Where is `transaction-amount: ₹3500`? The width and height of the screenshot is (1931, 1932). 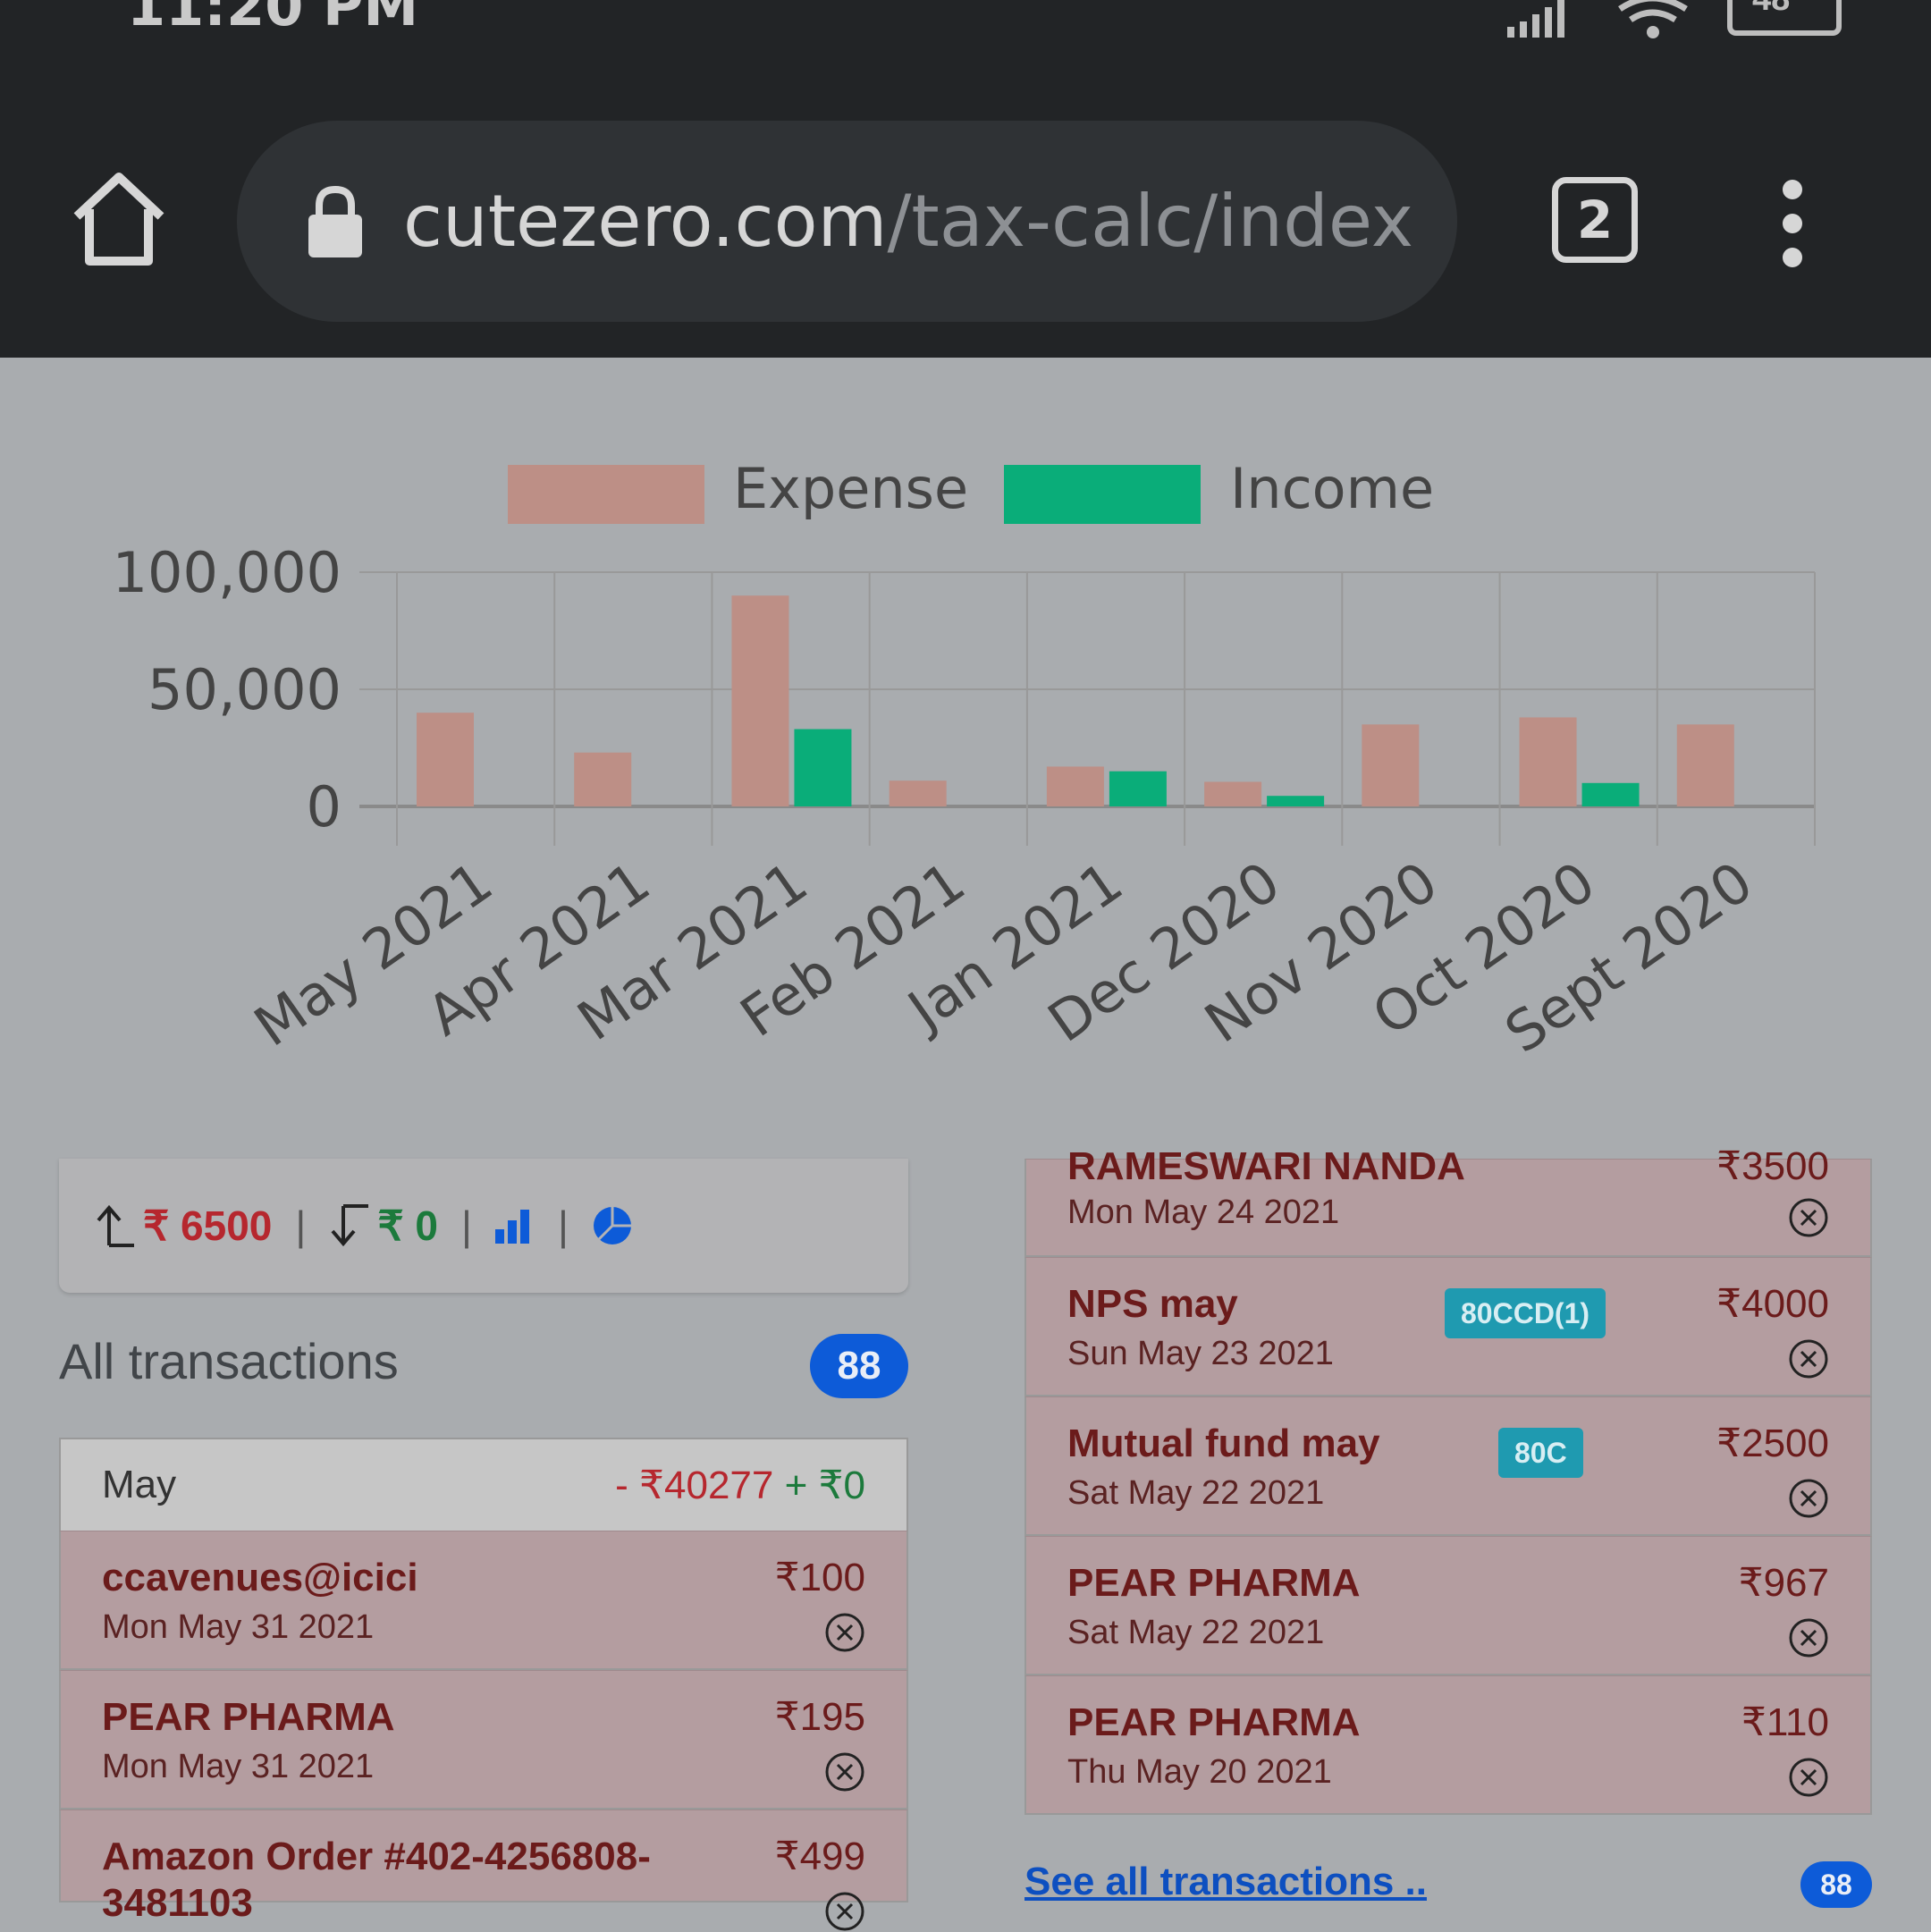
transaction-amount: ₹3500 is located at coordinates (1772, 1166).